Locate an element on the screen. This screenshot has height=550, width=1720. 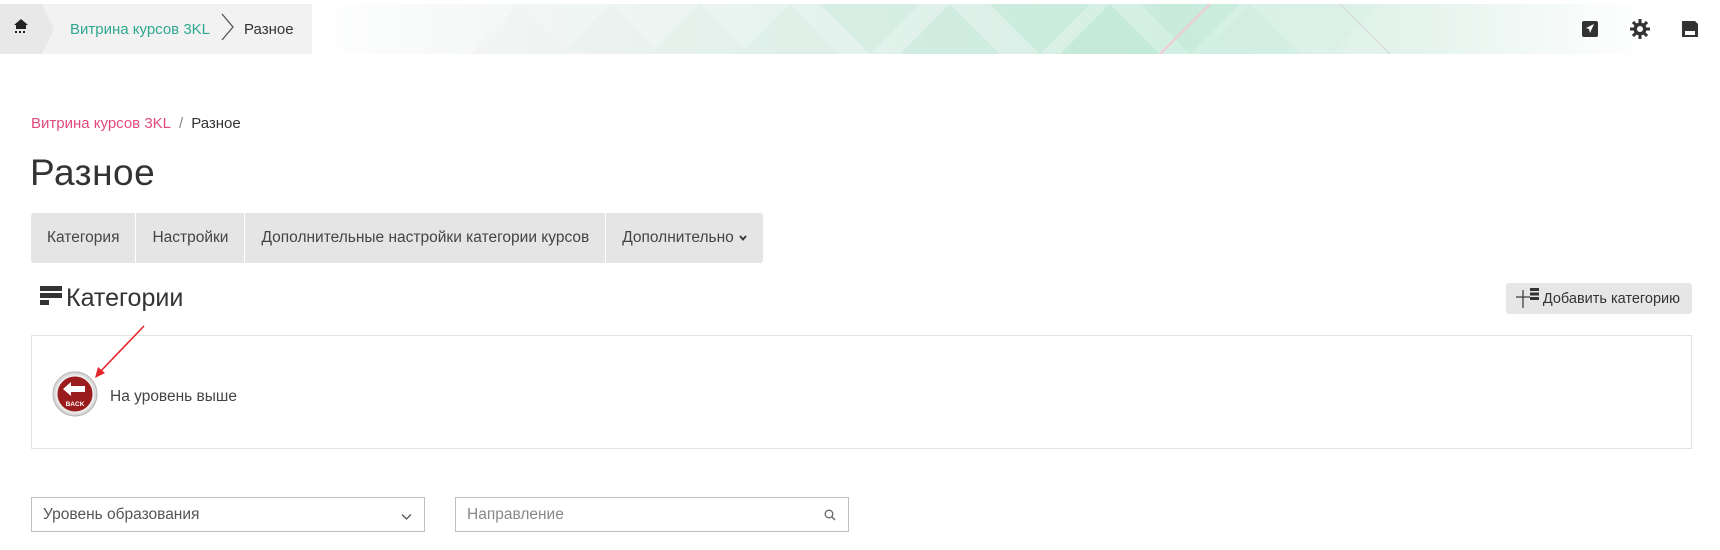
page-title: Разное is located at coordinates (93, 172).